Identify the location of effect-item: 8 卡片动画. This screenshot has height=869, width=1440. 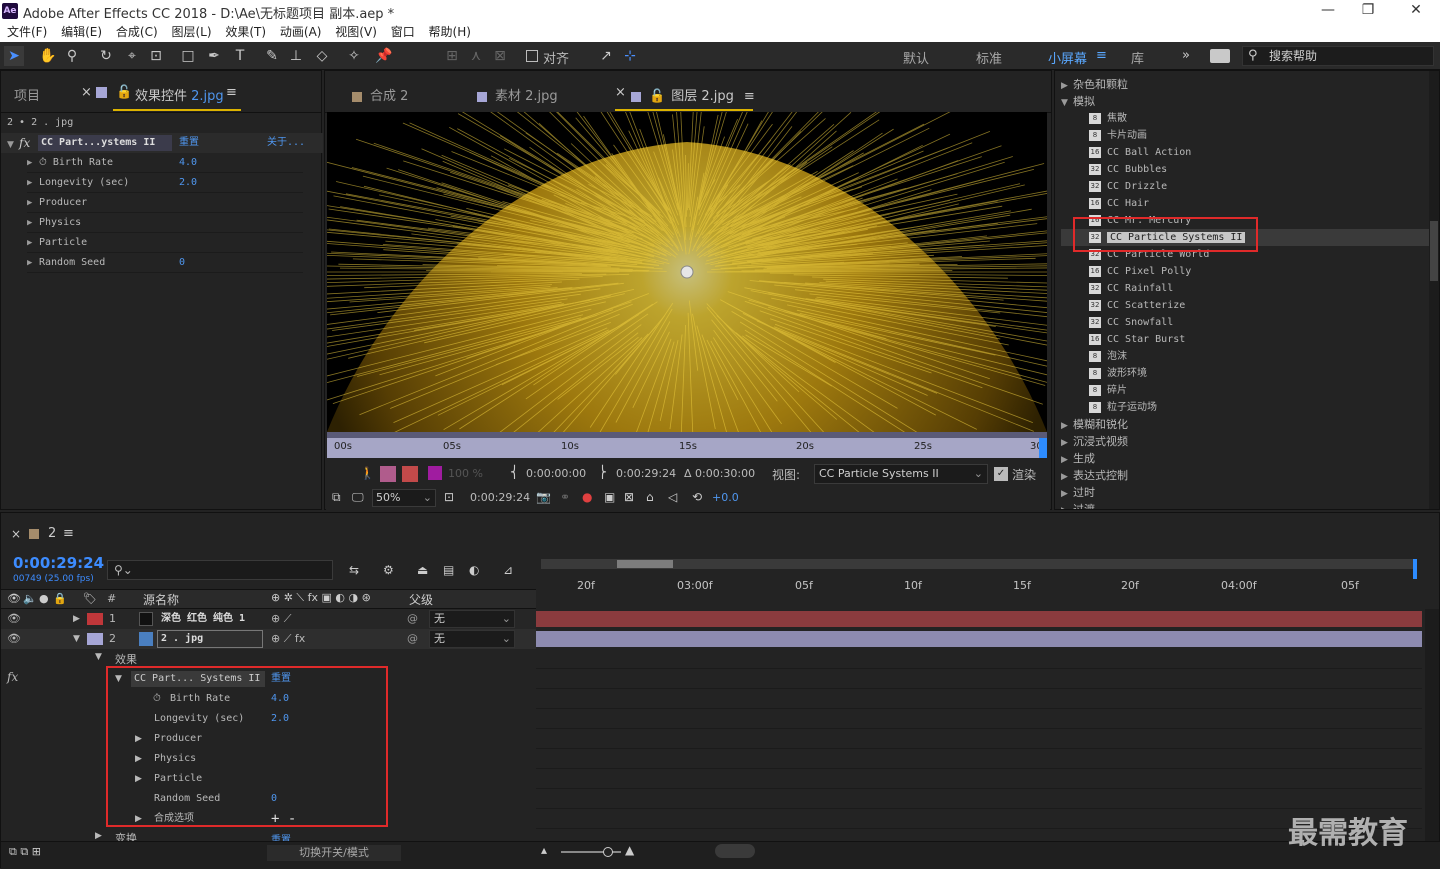
(1246, 135).